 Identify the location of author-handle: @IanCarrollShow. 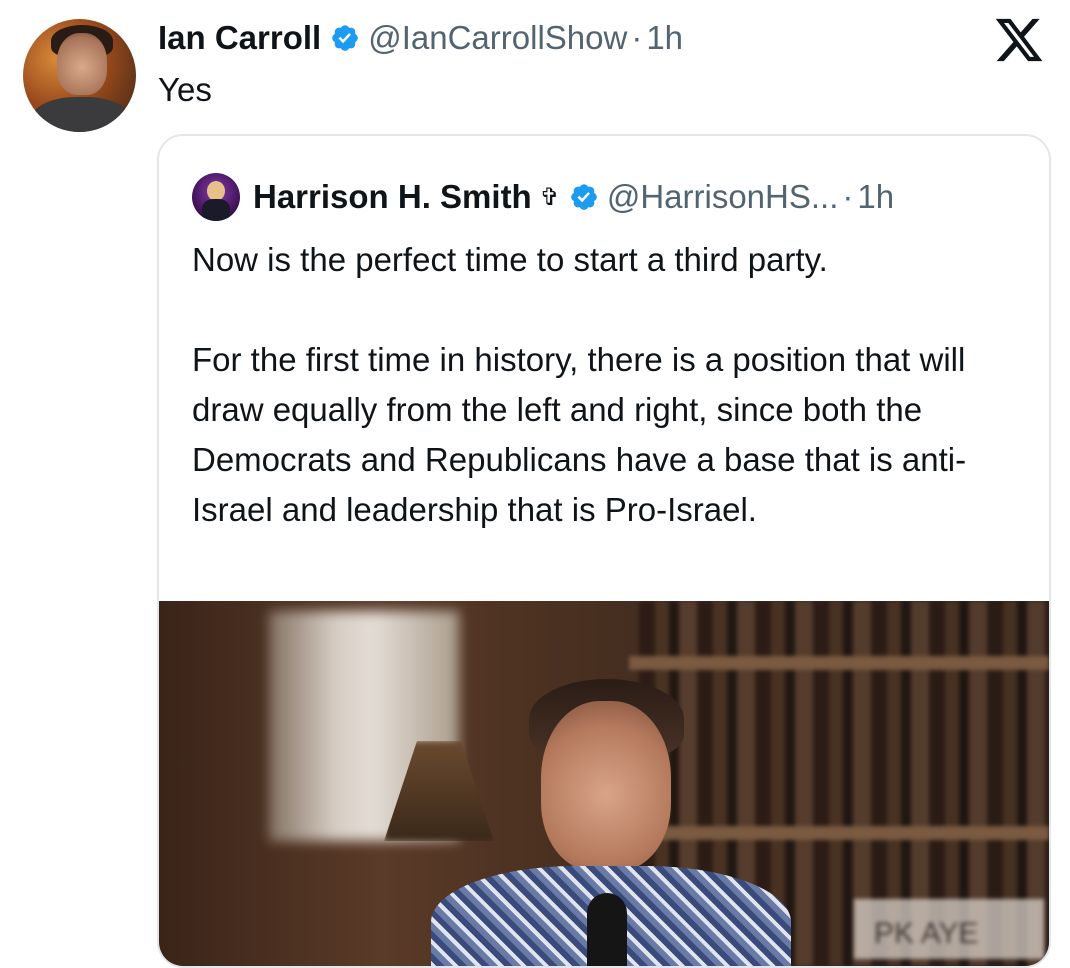
(497, 38).